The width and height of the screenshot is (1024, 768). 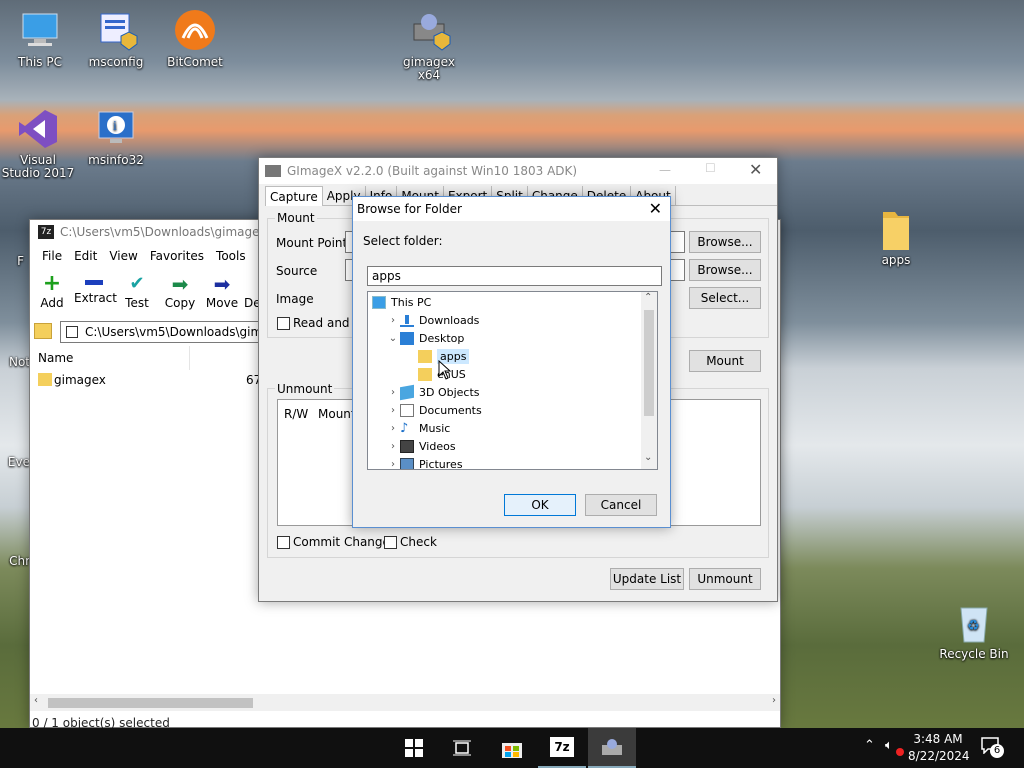 What do you see at coordinates (52, 257) in the screenshot?
I see `menu-item-file: File` at bounding box center [52, 257].